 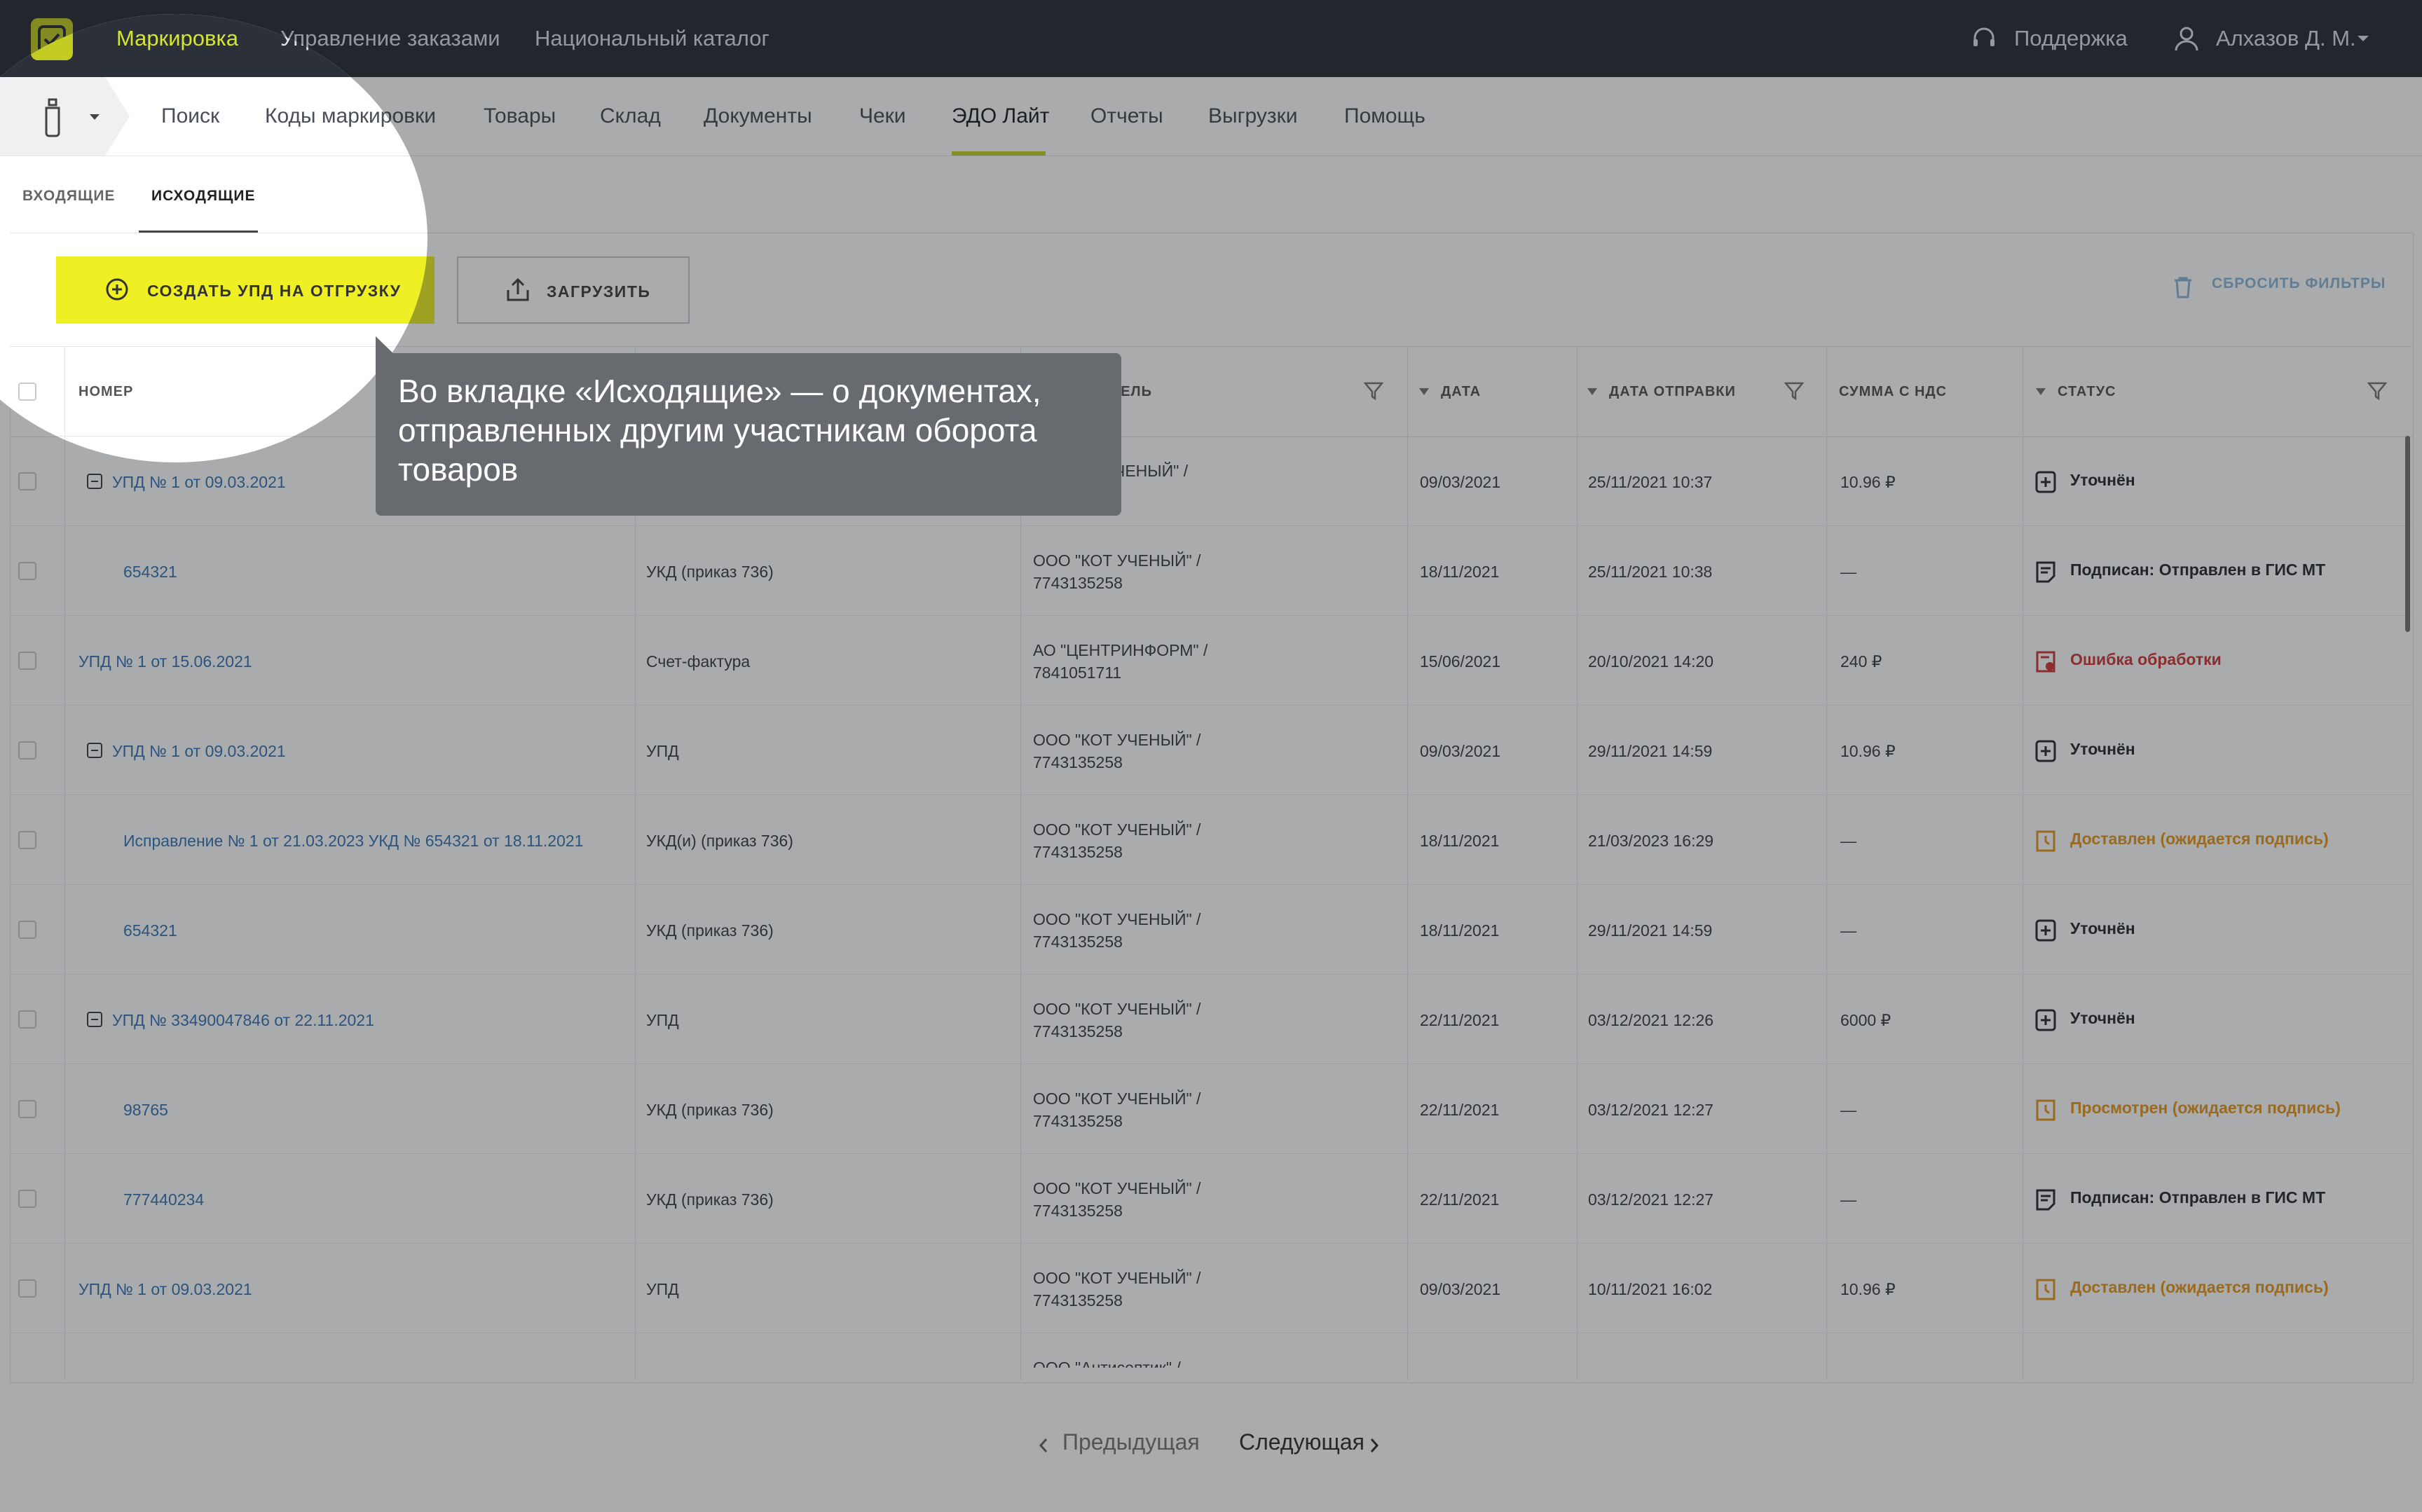 I want to click on doc-number-link: 777440234, so click(x=164, y=1199).